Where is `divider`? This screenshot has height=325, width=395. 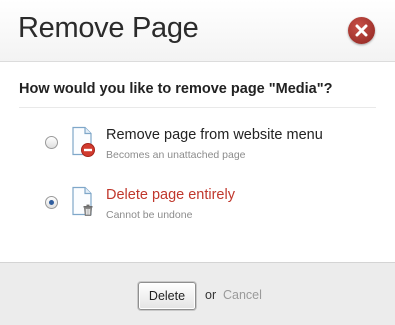 divider is located at coordinates (197, 107).